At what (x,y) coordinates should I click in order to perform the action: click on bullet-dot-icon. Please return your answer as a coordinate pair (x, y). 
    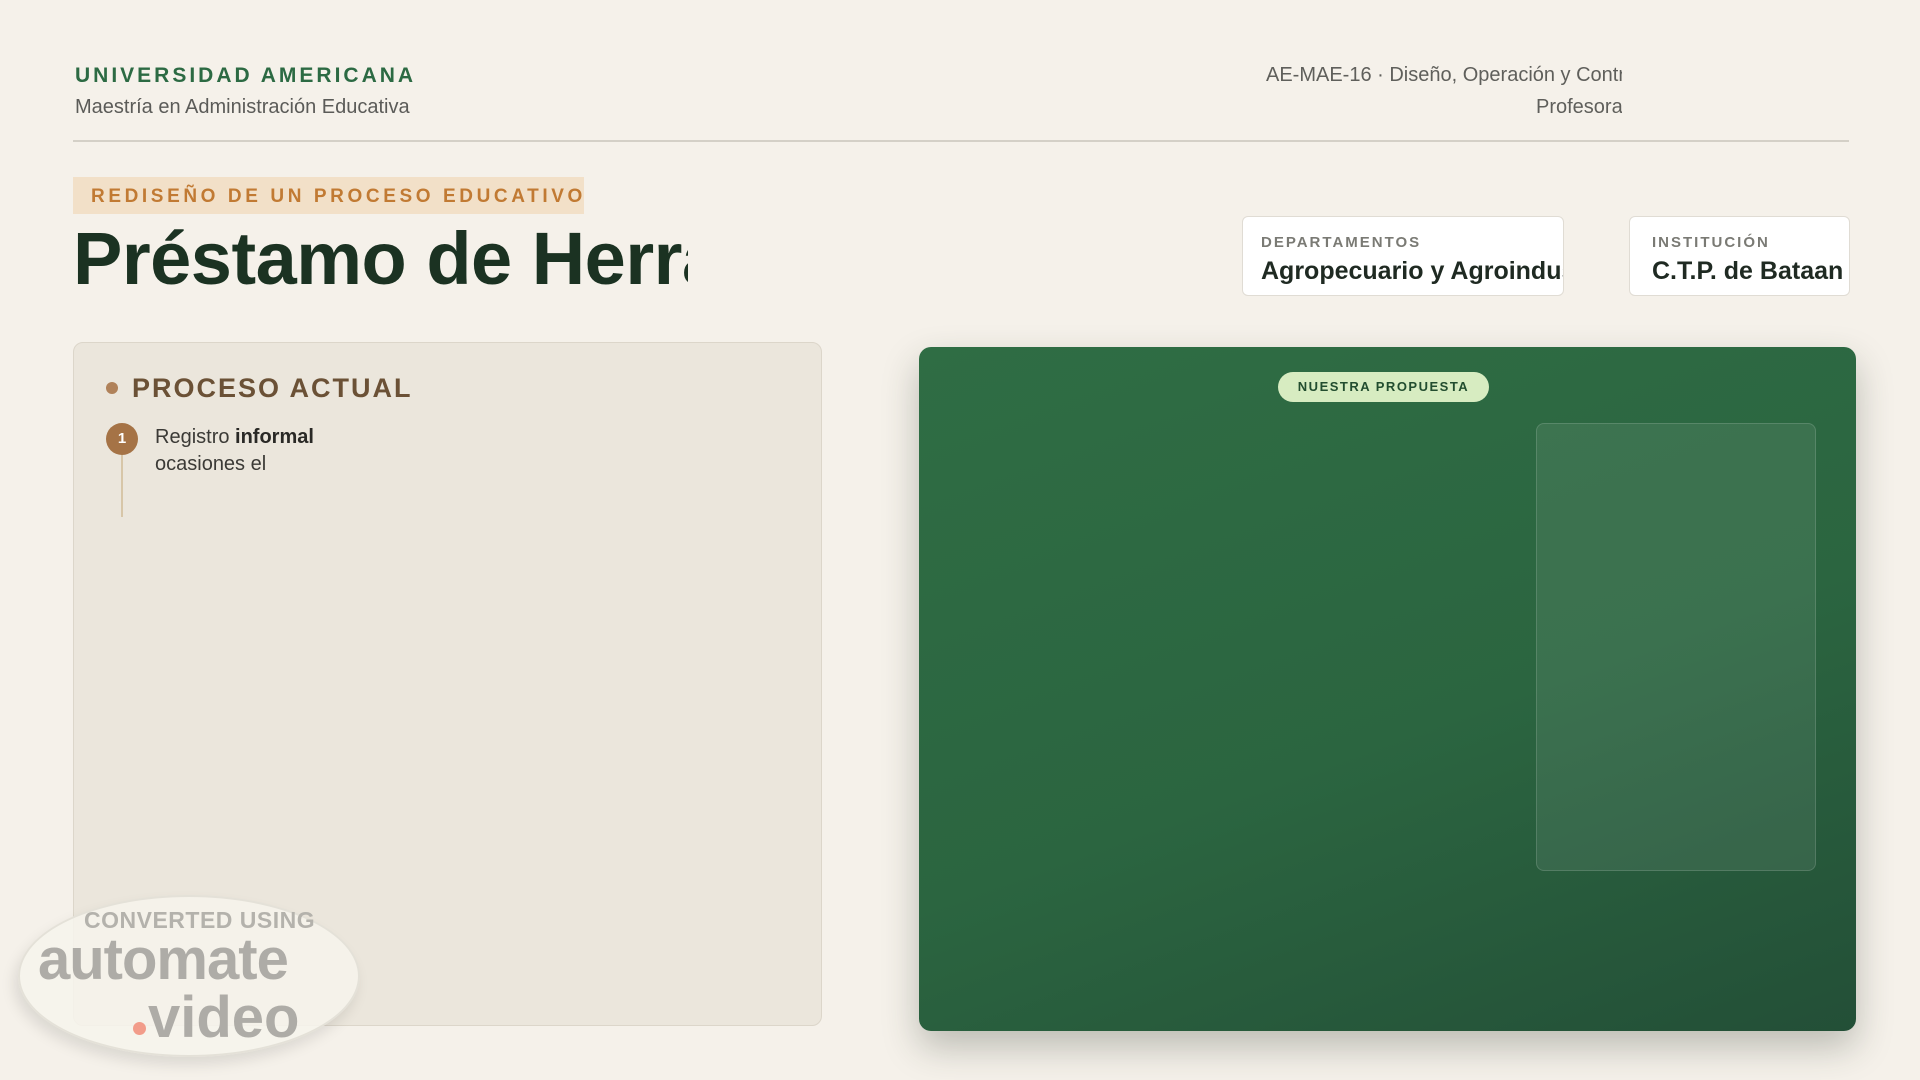
    Looking at the image, I should click on (112, 388).